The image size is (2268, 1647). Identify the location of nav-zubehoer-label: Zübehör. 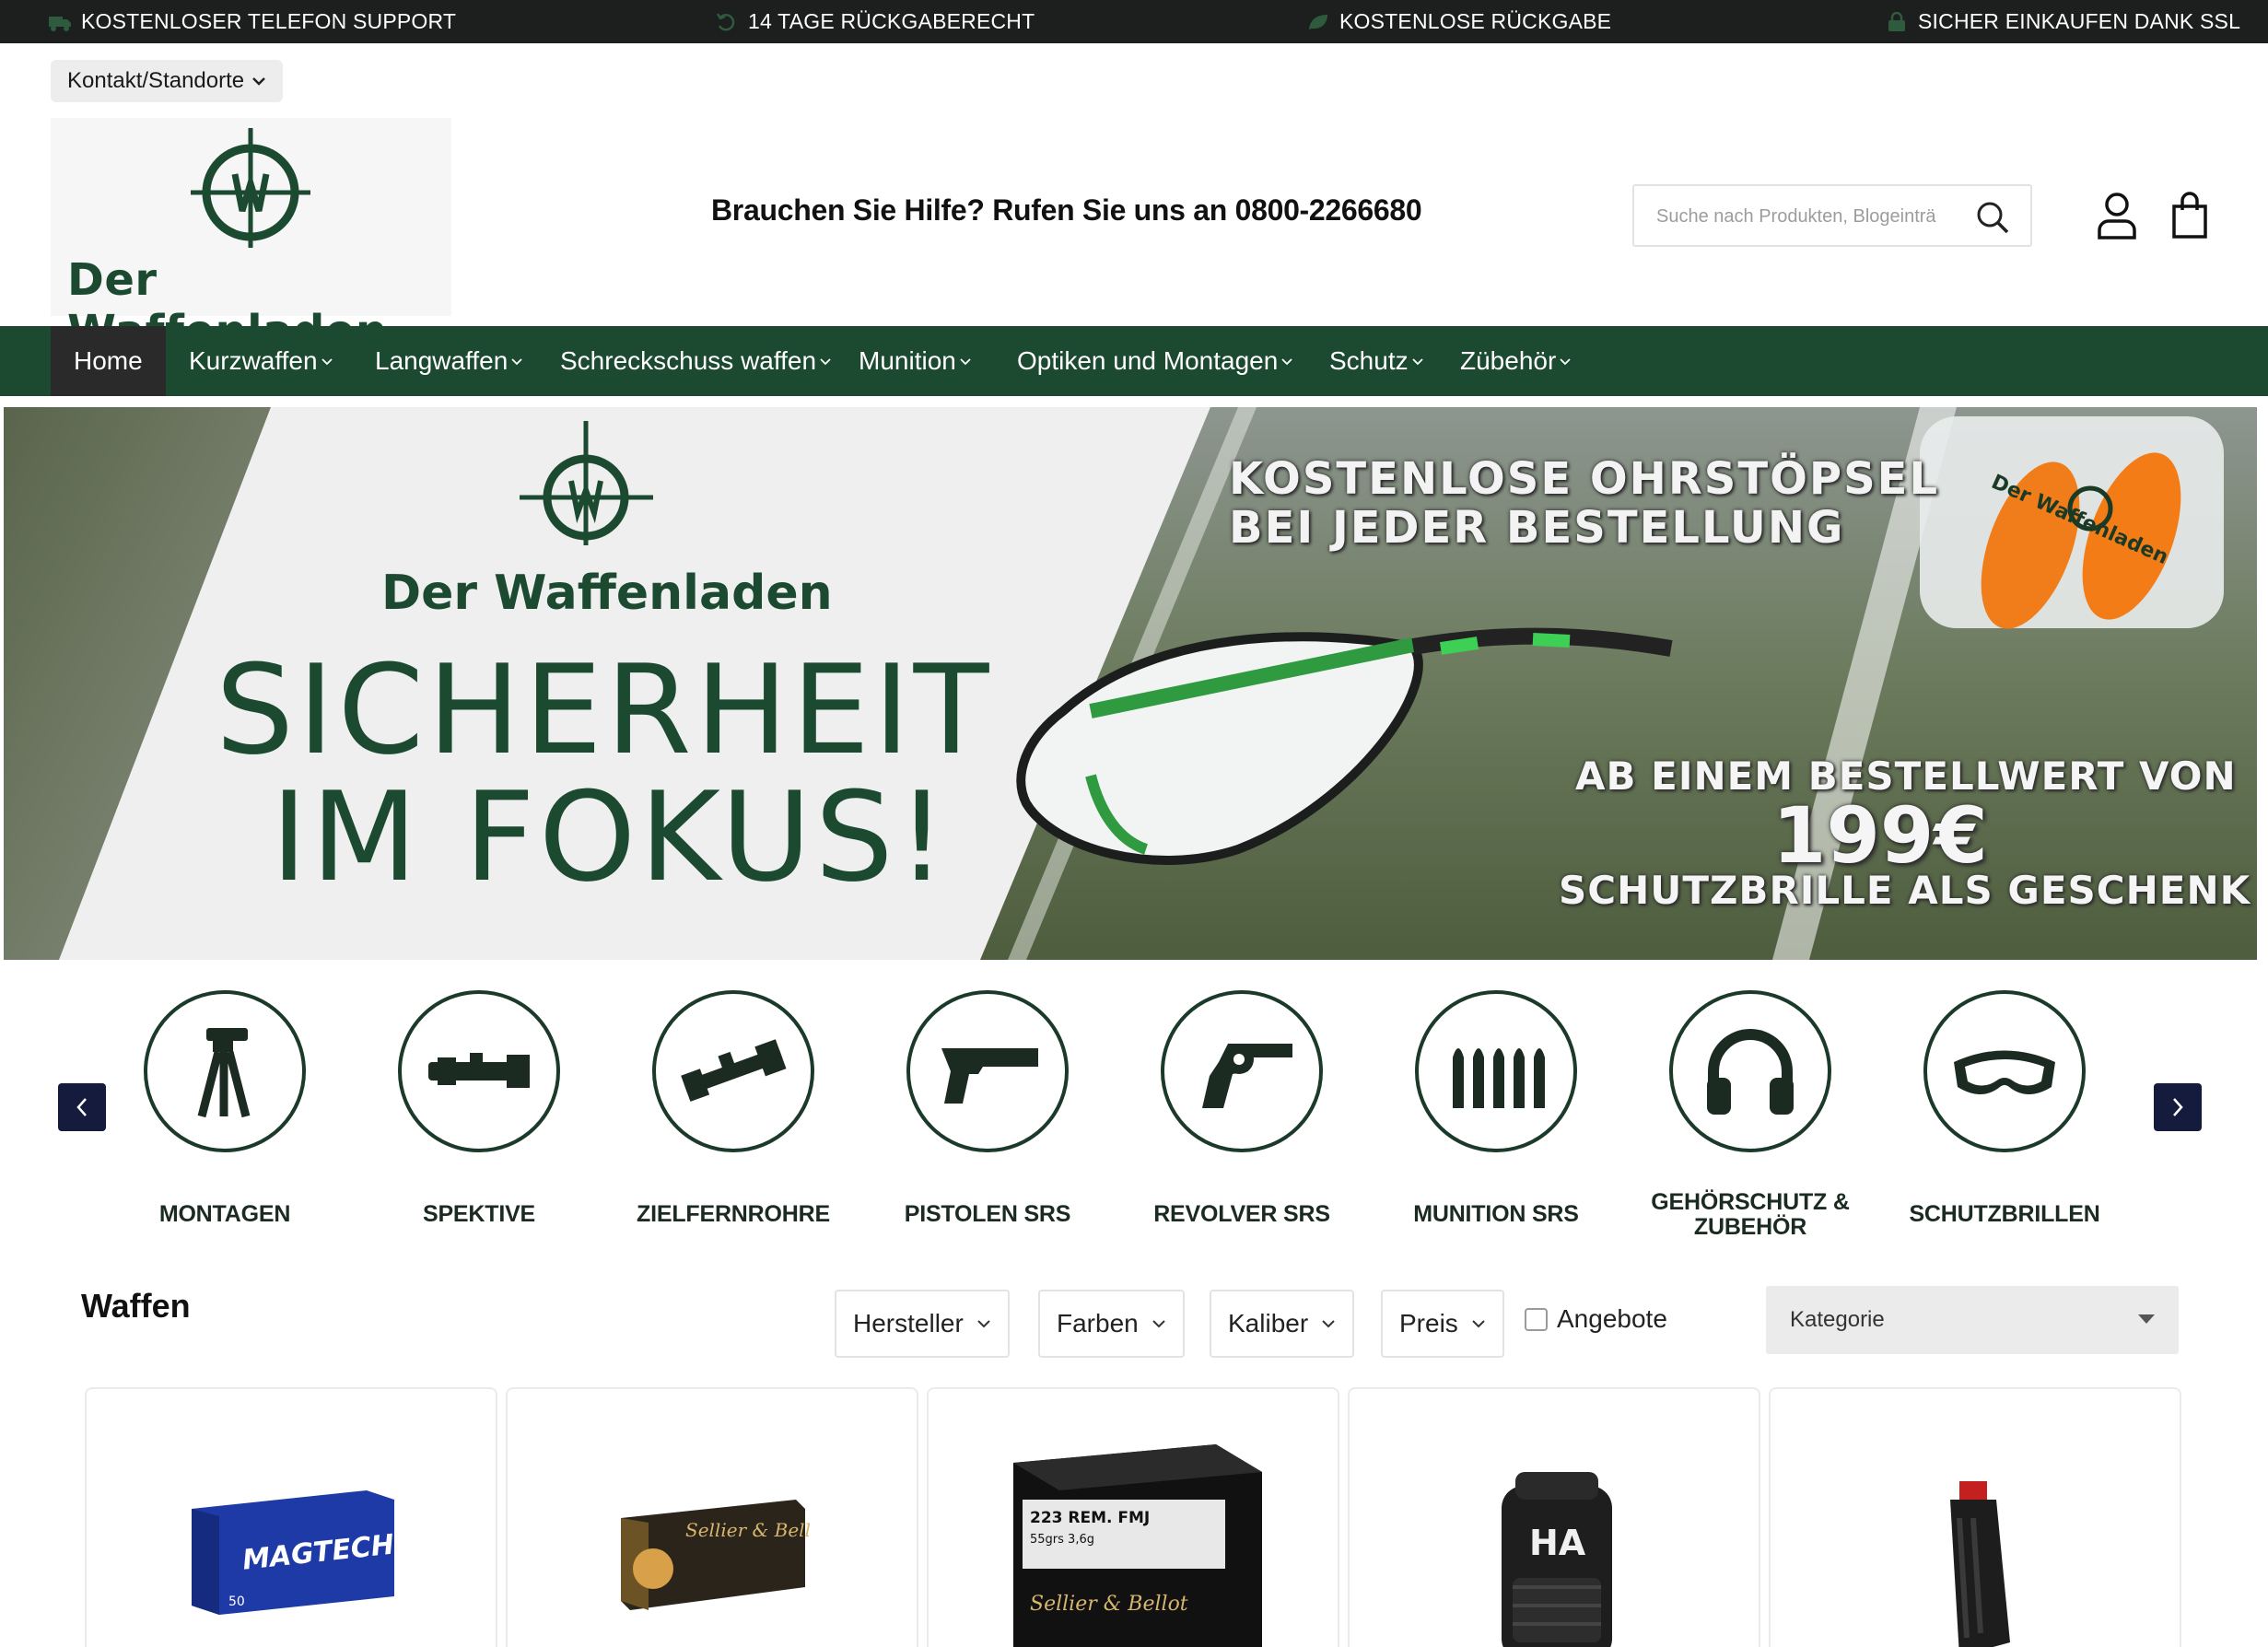
(1508, 360).